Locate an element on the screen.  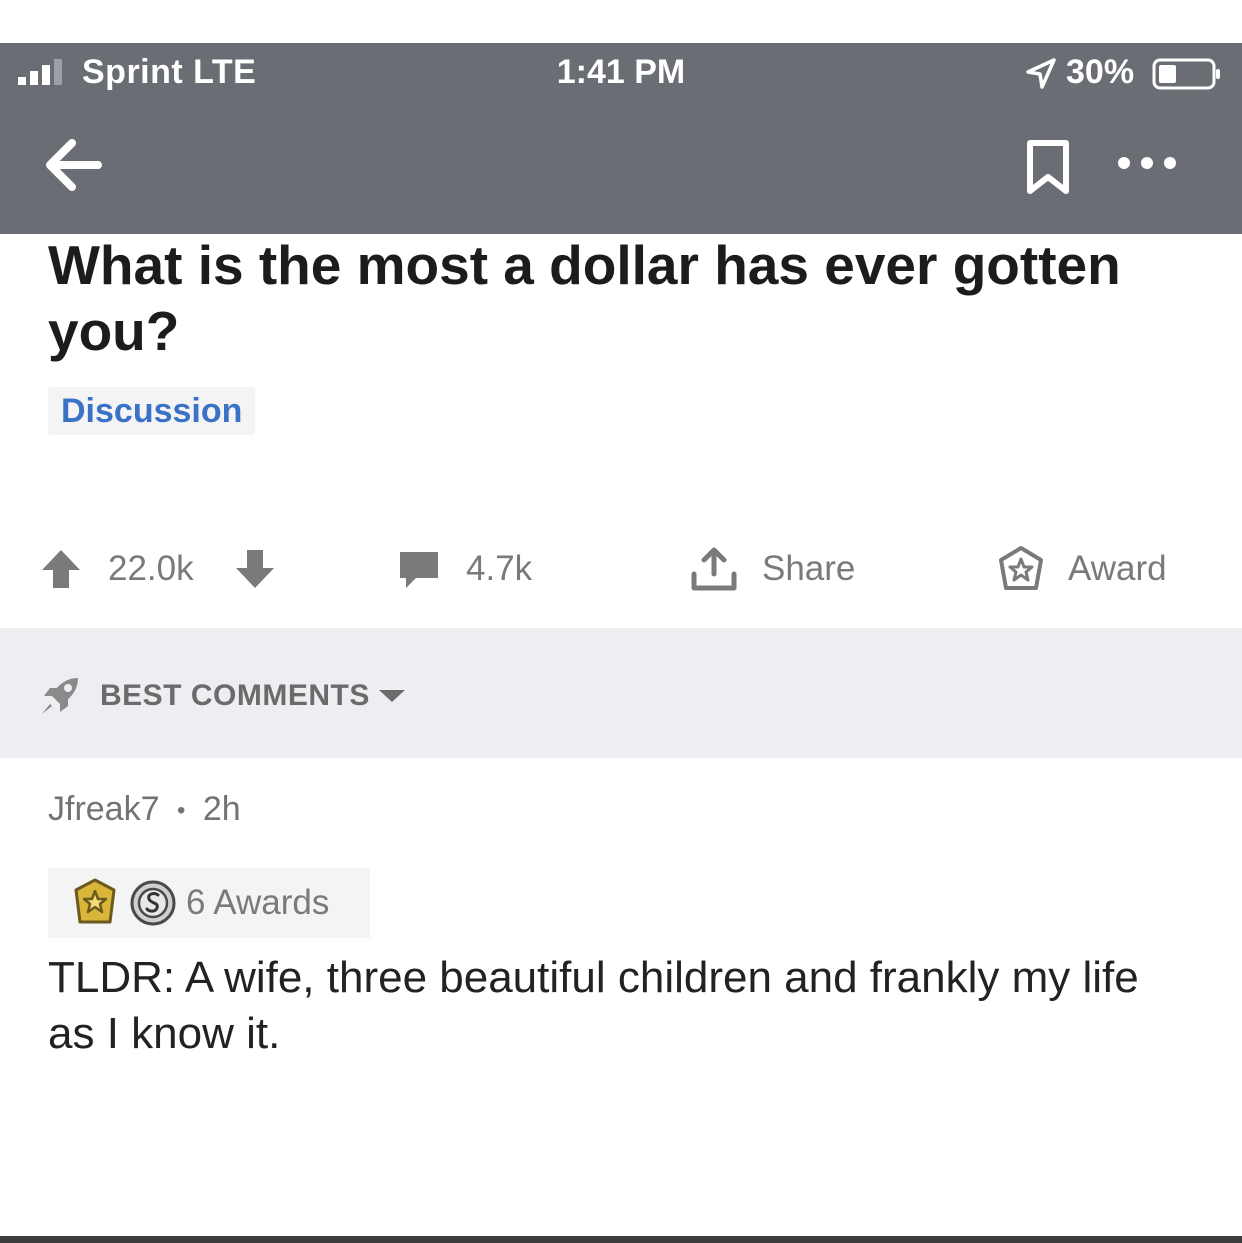
comment-awards: 6 Awards is located at coordinates (209, 903).